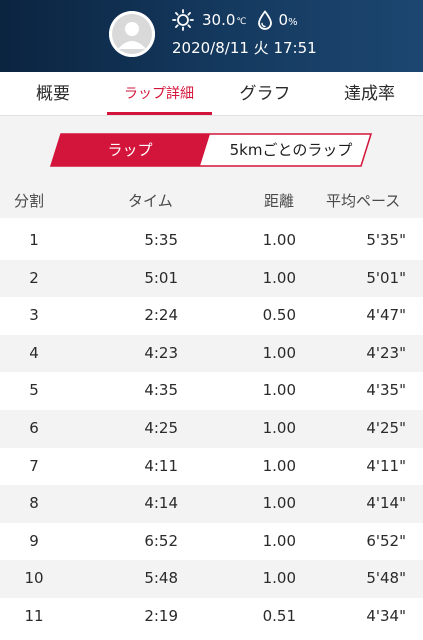  Describe the element at coordinates (34, 465) in the screenshot. I see `split-number: 7` at that location.